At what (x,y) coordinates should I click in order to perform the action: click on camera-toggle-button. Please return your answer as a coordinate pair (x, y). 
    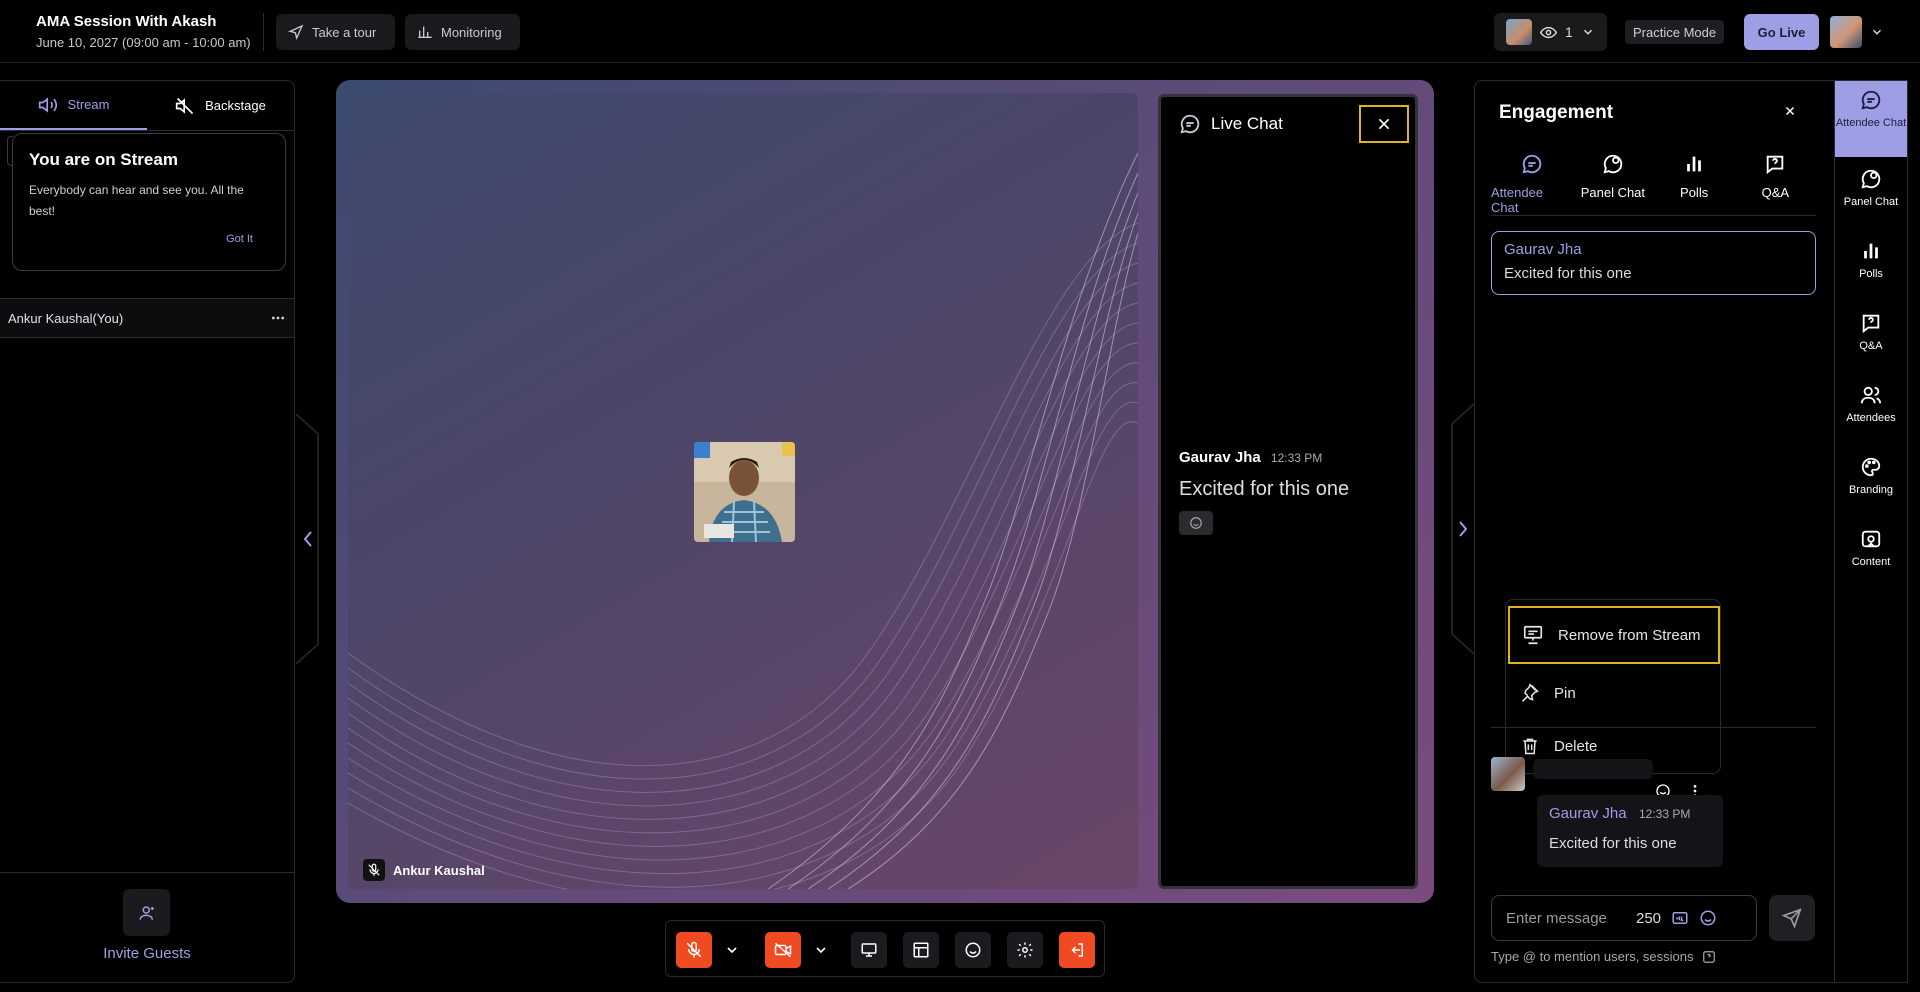
    Looking at the image, I should click on (783, 950).